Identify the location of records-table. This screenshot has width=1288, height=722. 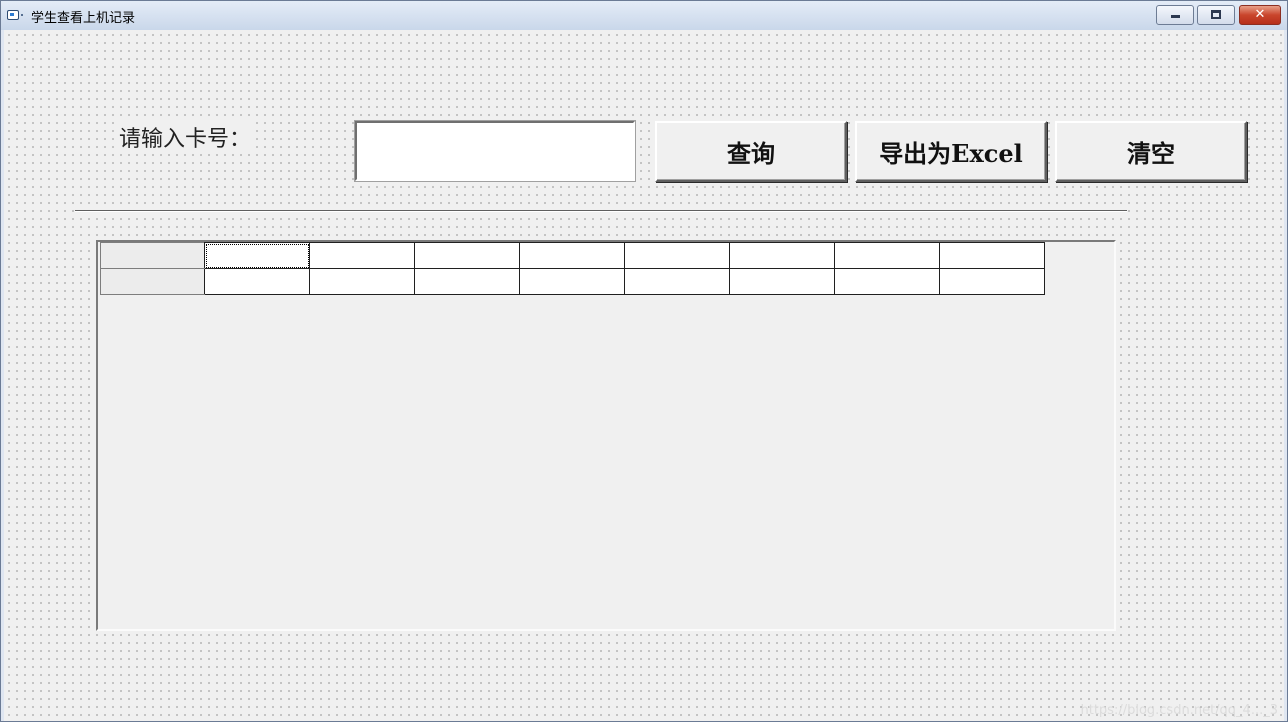
(572, 268).